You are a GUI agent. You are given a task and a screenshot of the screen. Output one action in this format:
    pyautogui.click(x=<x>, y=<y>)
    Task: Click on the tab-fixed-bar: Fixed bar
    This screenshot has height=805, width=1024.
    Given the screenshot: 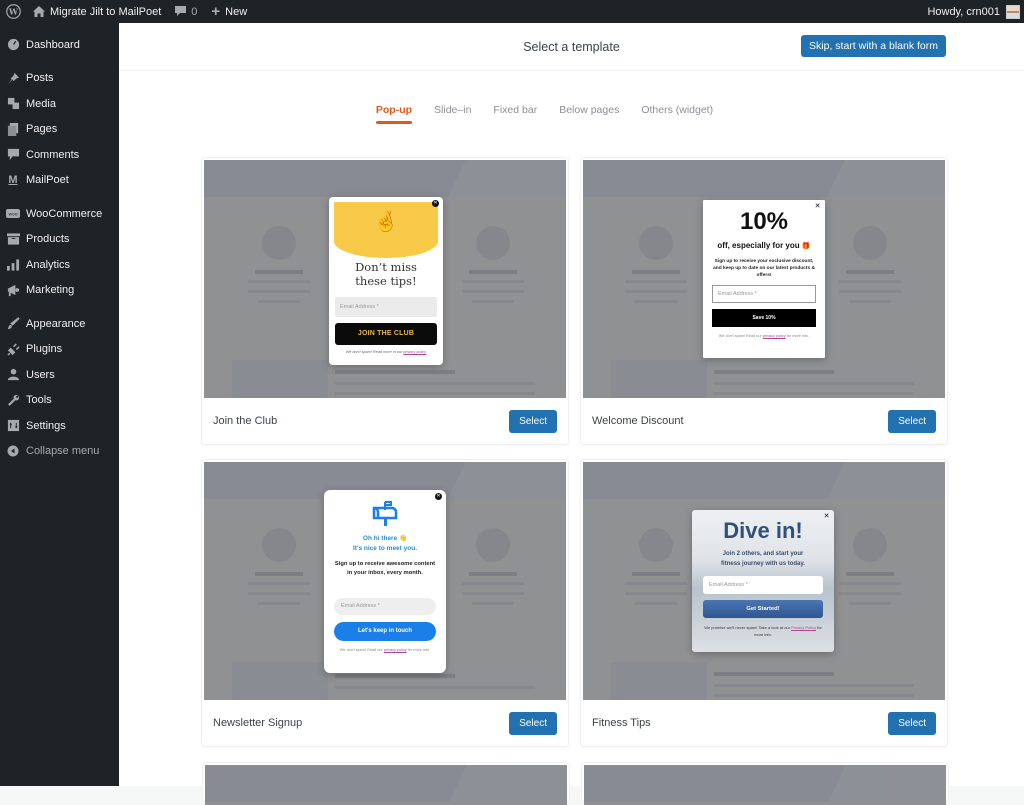 What is the action you would take?
    pyautogui.click(x=515, y=115)
    